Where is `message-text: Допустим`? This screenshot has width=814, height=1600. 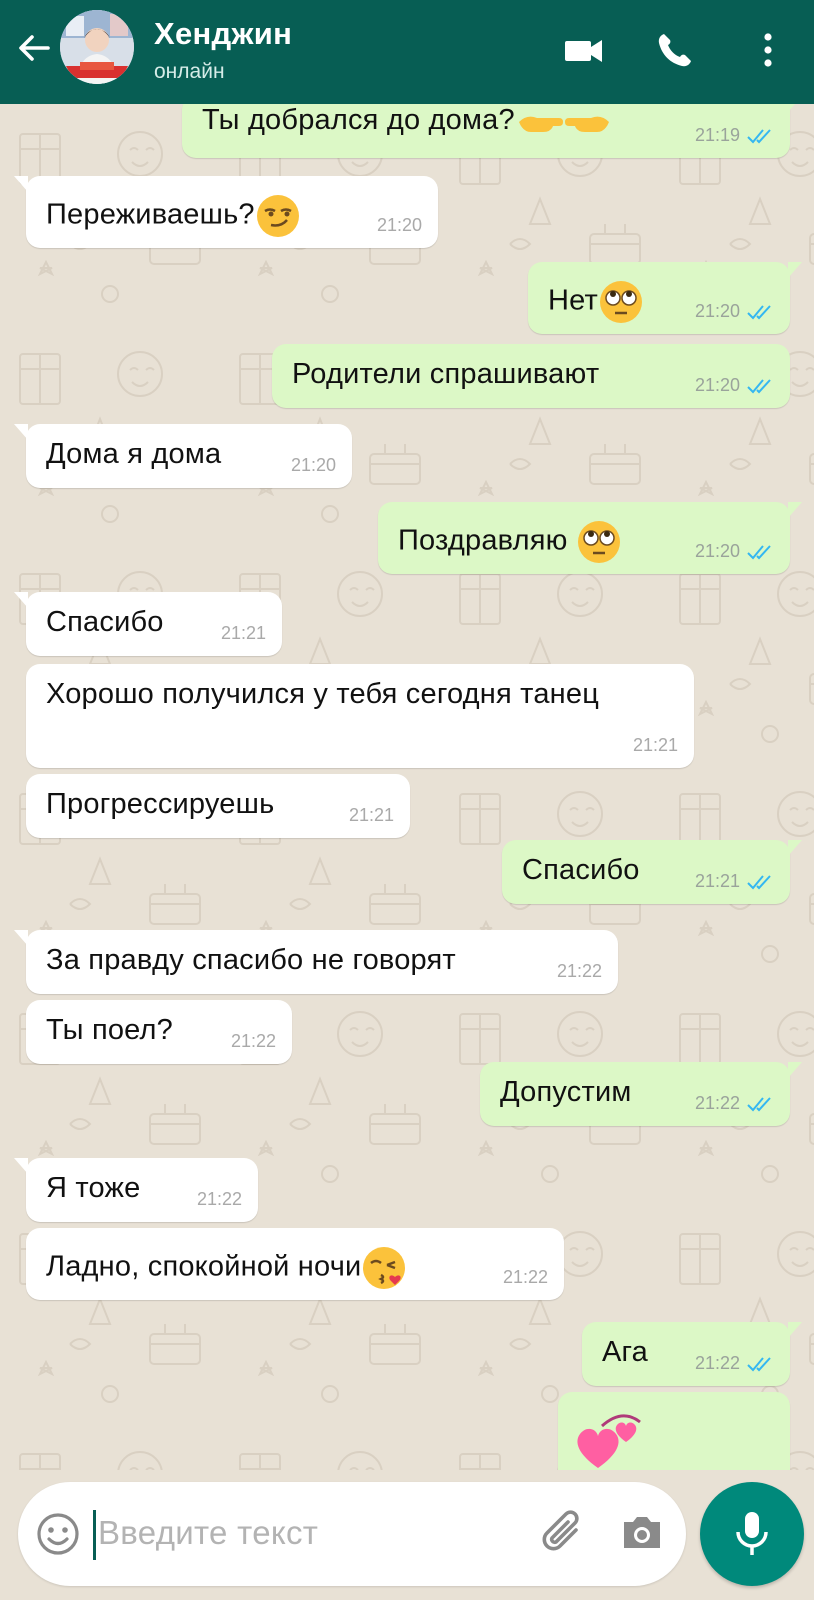 message-text: Допустим is located at coordinates (566, 1092).